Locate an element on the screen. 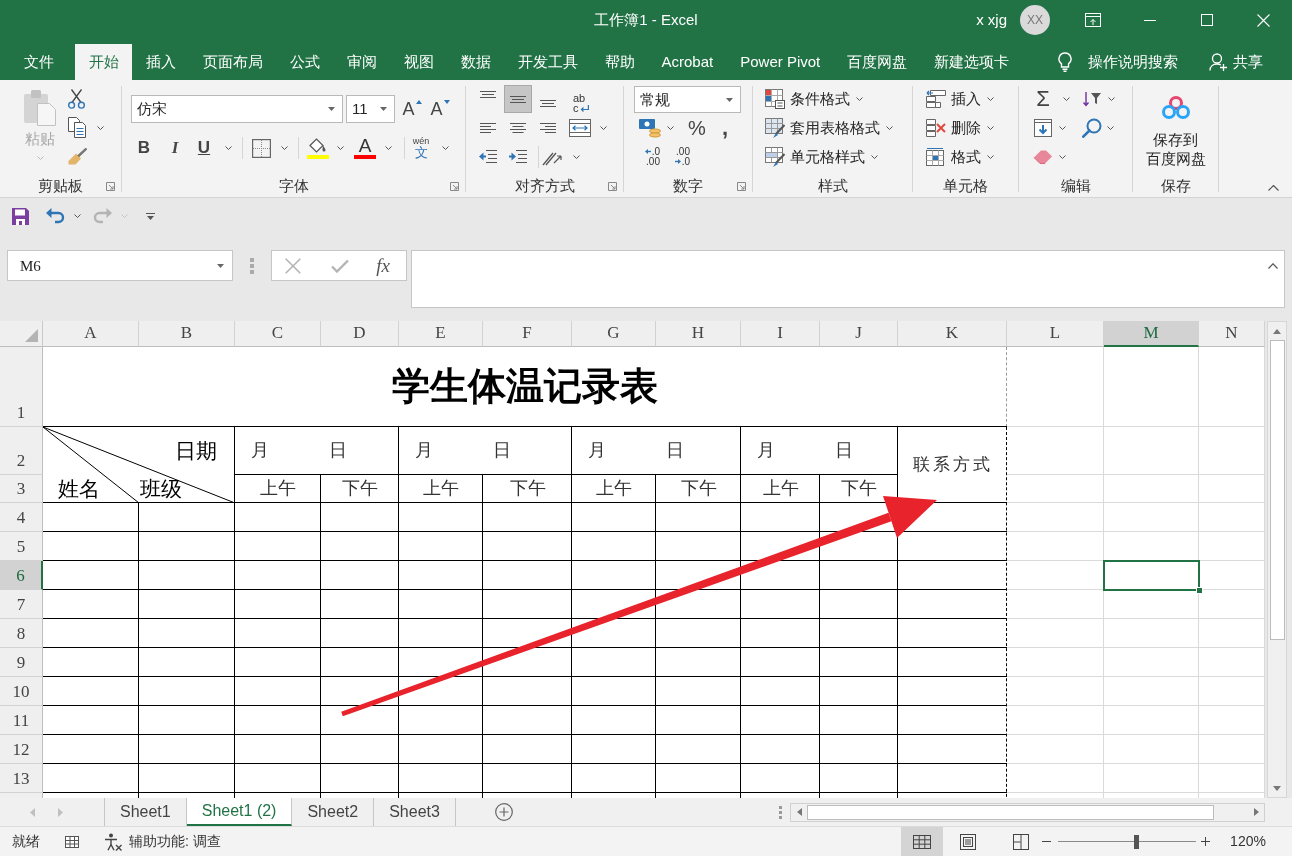 This screenshot has height=856, width=1292. sheet-tab: Sheet1 (2) is located at coordinates (239, 812).